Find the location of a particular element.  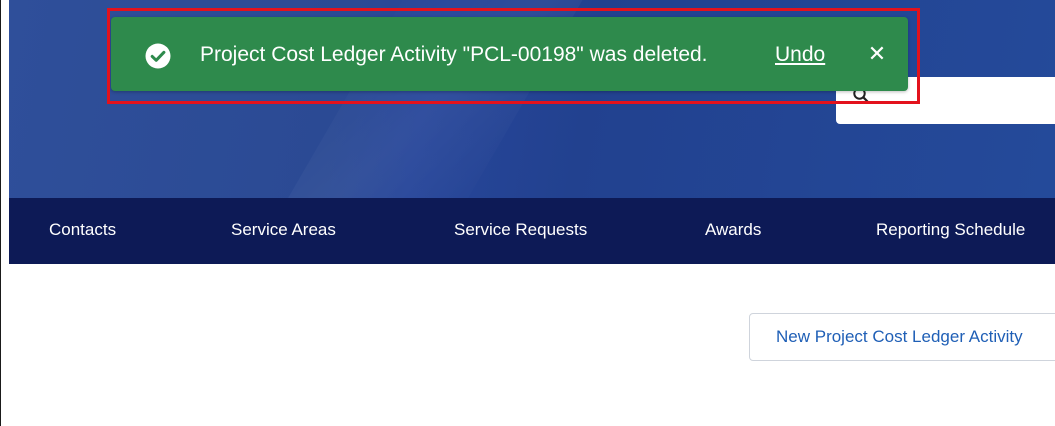

check-circle-icon is located at coordinates (158, 56).